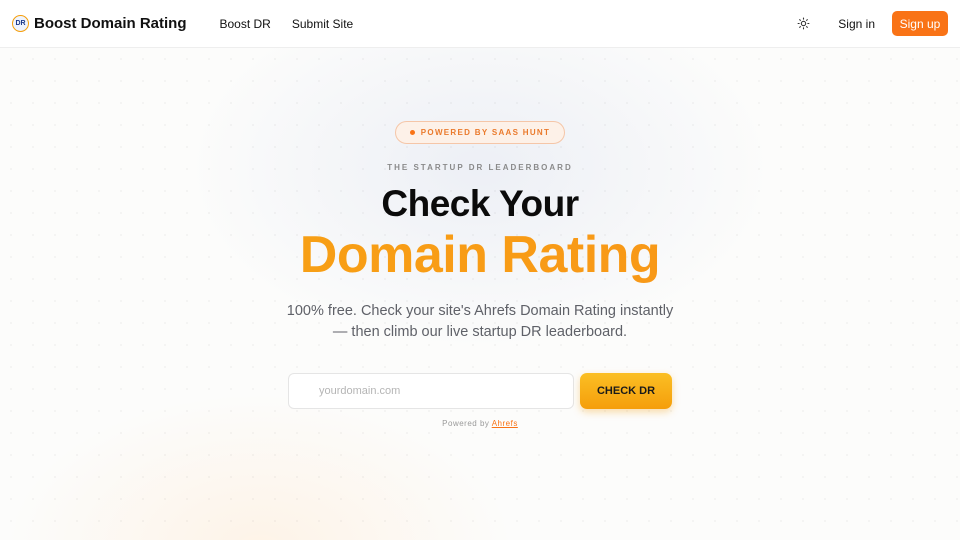  I want to click on pill-text: POWERED BY SAAS HUNT, so click(485, 132).